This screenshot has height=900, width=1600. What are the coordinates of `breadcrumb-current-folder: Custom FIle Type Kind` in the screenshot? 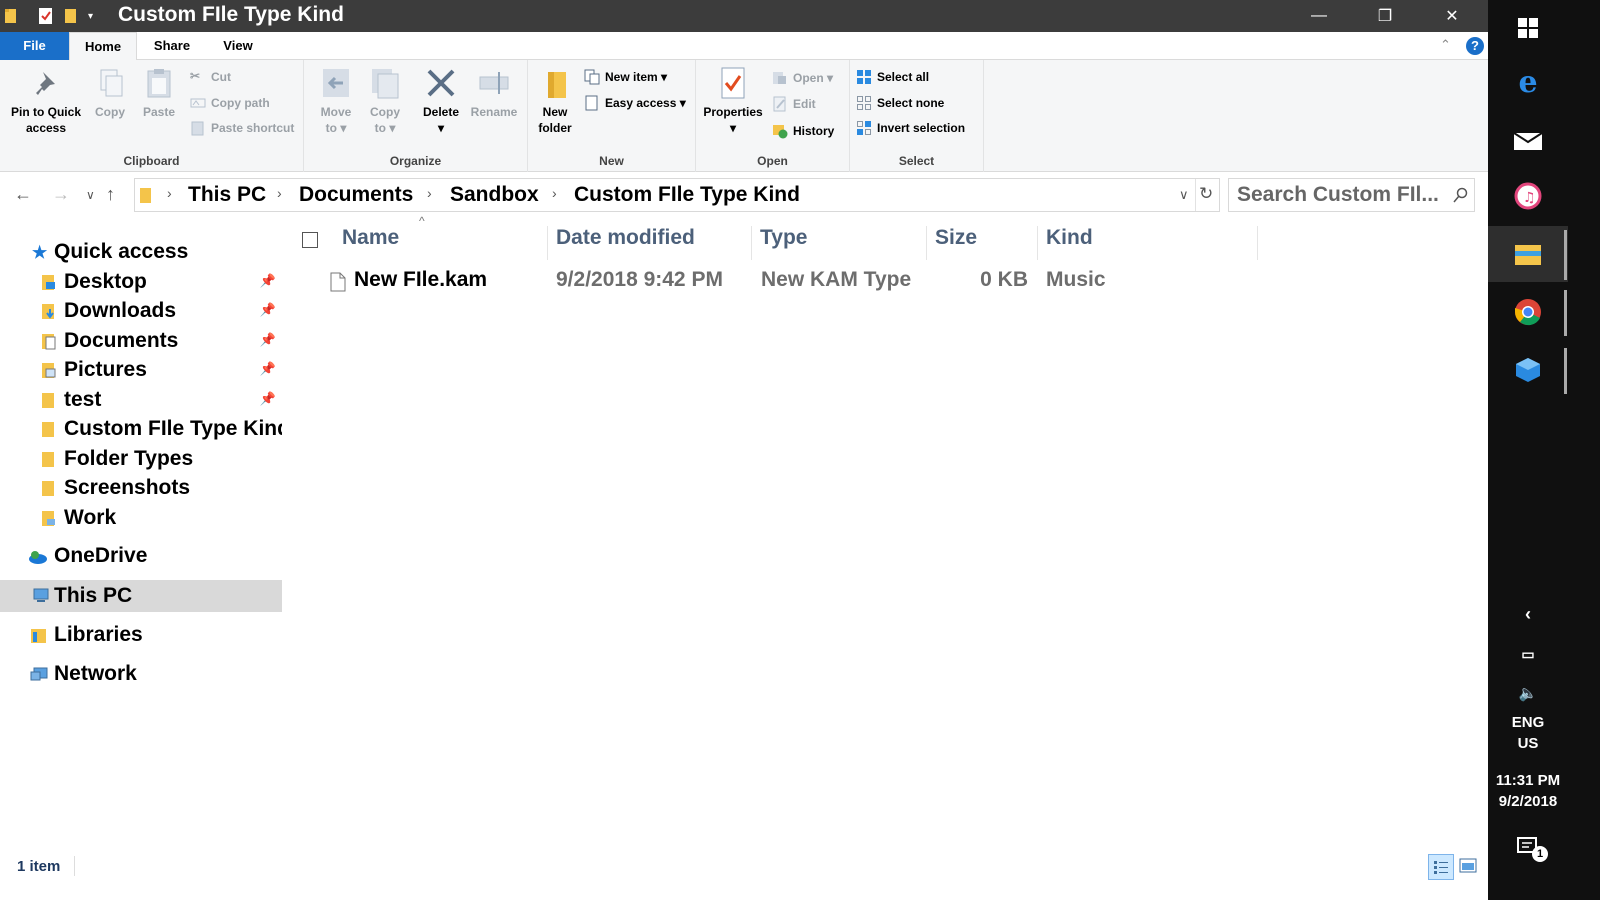 It's located at (687, 195).